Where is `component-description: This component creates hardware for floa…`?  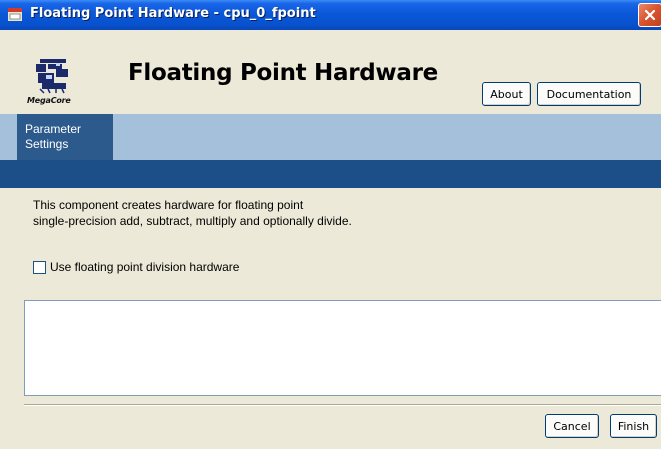
component-description: This component creates hardware for floa… is located at coordinates (192, 213).